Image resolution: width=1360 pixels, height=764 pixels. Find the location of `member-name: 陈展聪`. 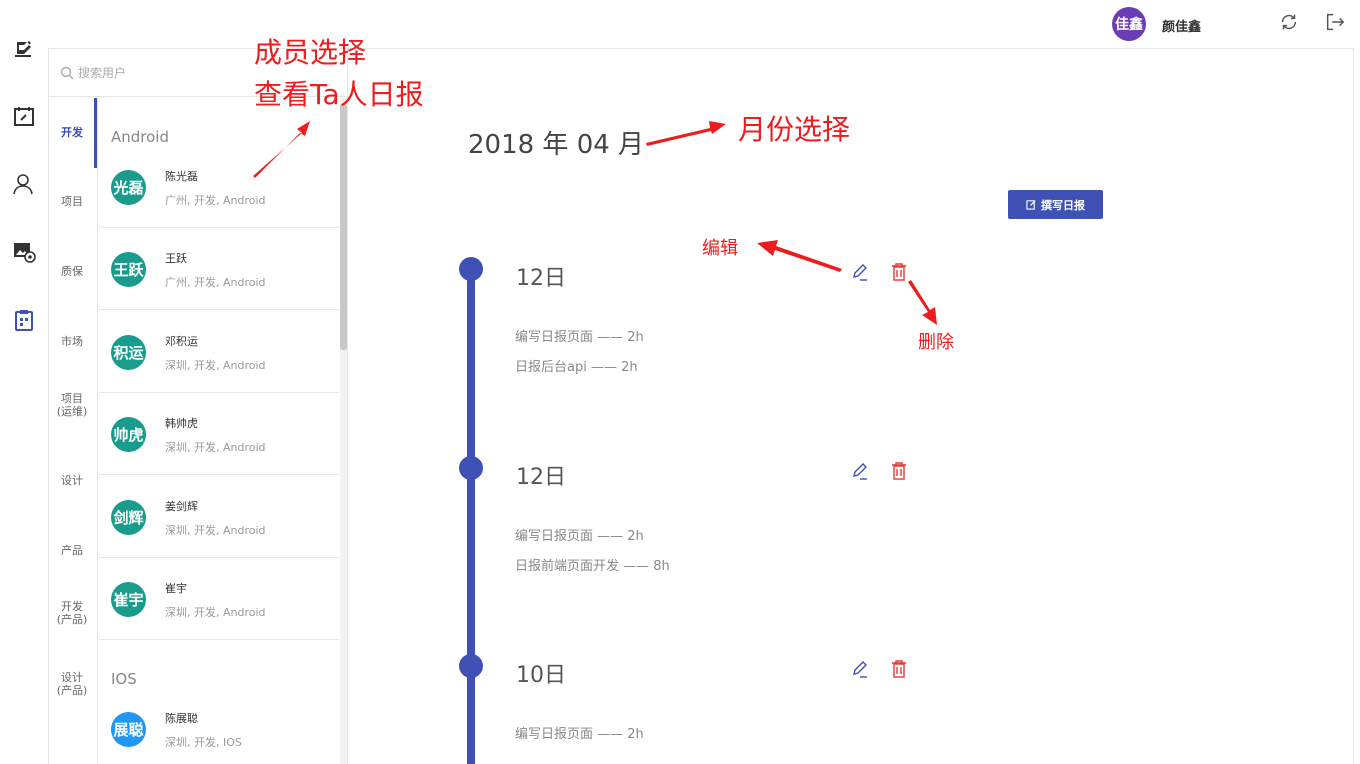

member-name: 陈展聪 is located at coordinates (181, 718).